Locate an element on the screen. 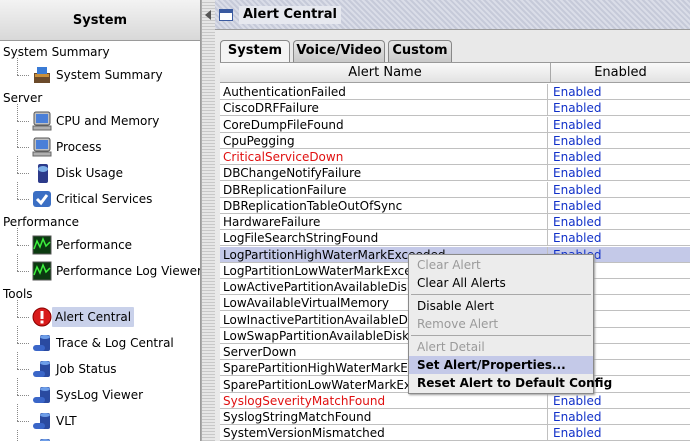 This screenshot has width=690, height=441. table-row: CiscoDRFFailure Enabled is located at coordinates (455, 108).